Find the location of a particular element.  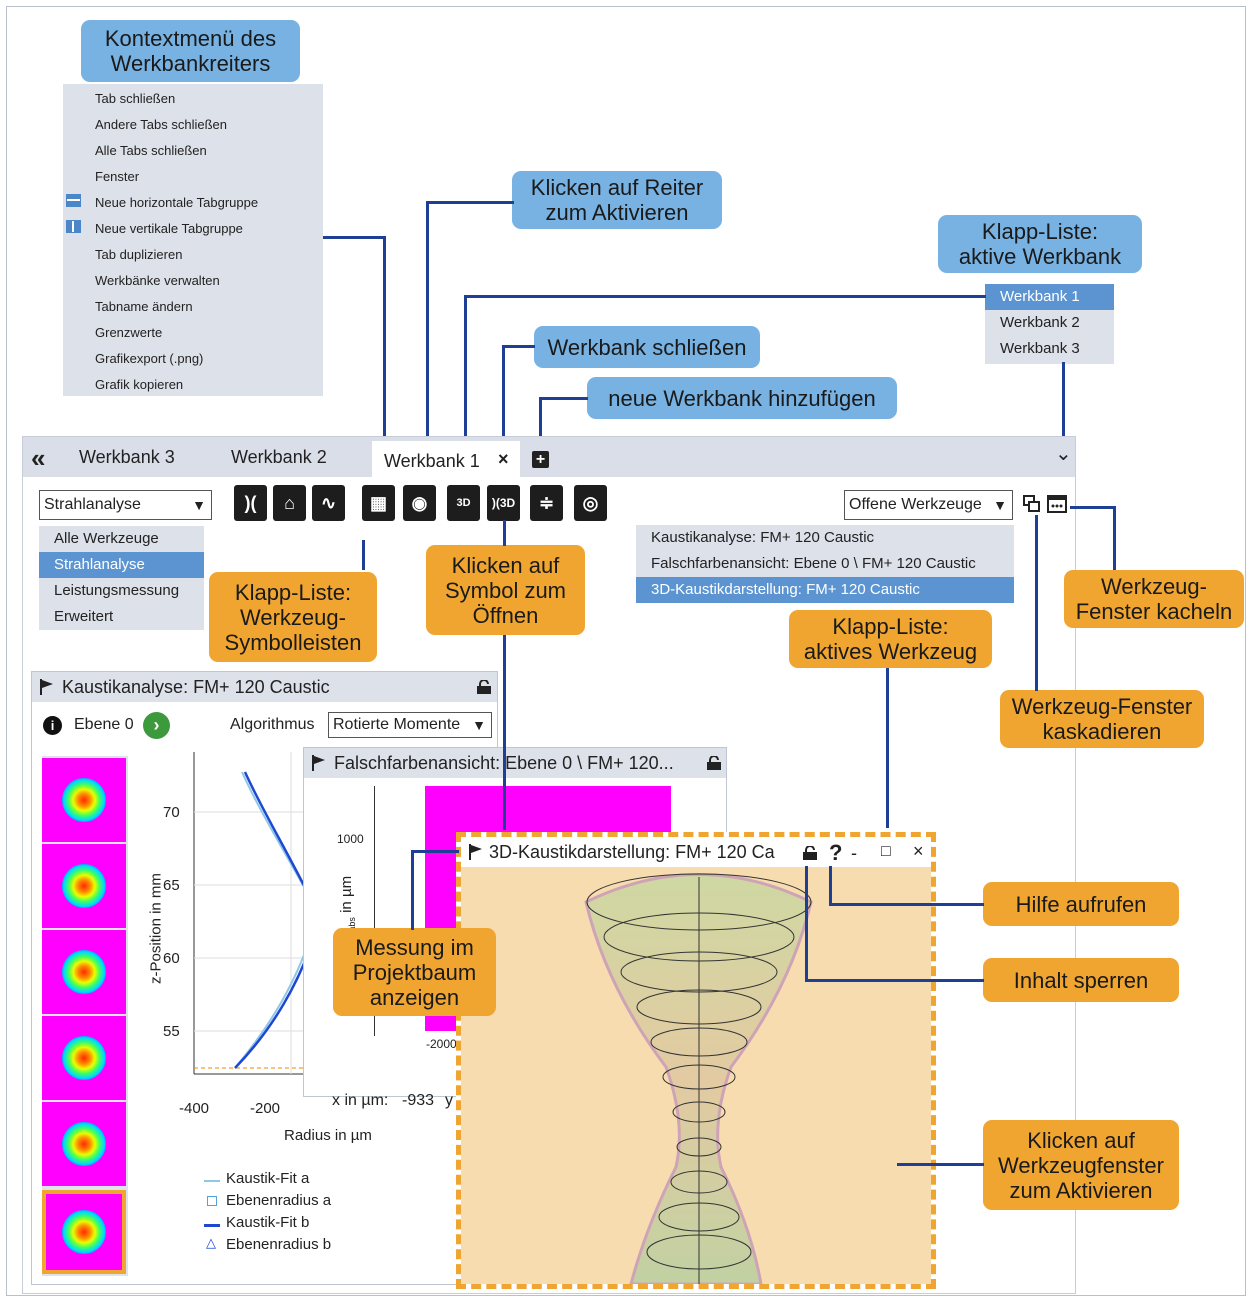

caustic-plot is located at coordinates (251, 913).